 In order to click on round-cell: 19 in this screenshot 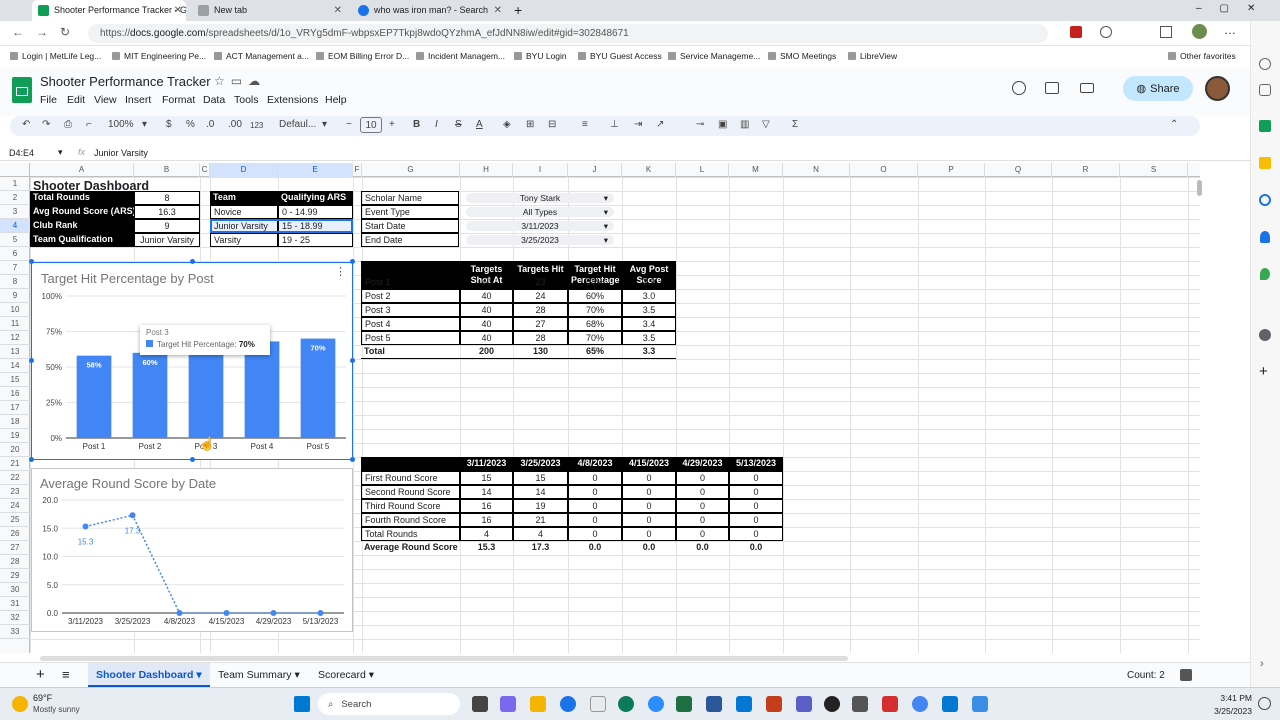, I will do `click(540, 506)`.